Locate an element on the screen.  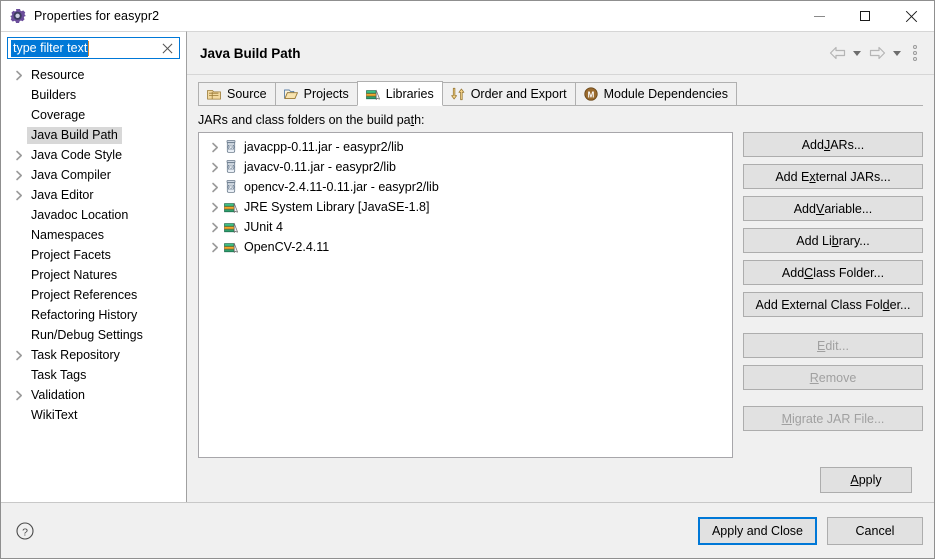
sidebar-item-label: Java Code Style is located at coordinates (77, 154).